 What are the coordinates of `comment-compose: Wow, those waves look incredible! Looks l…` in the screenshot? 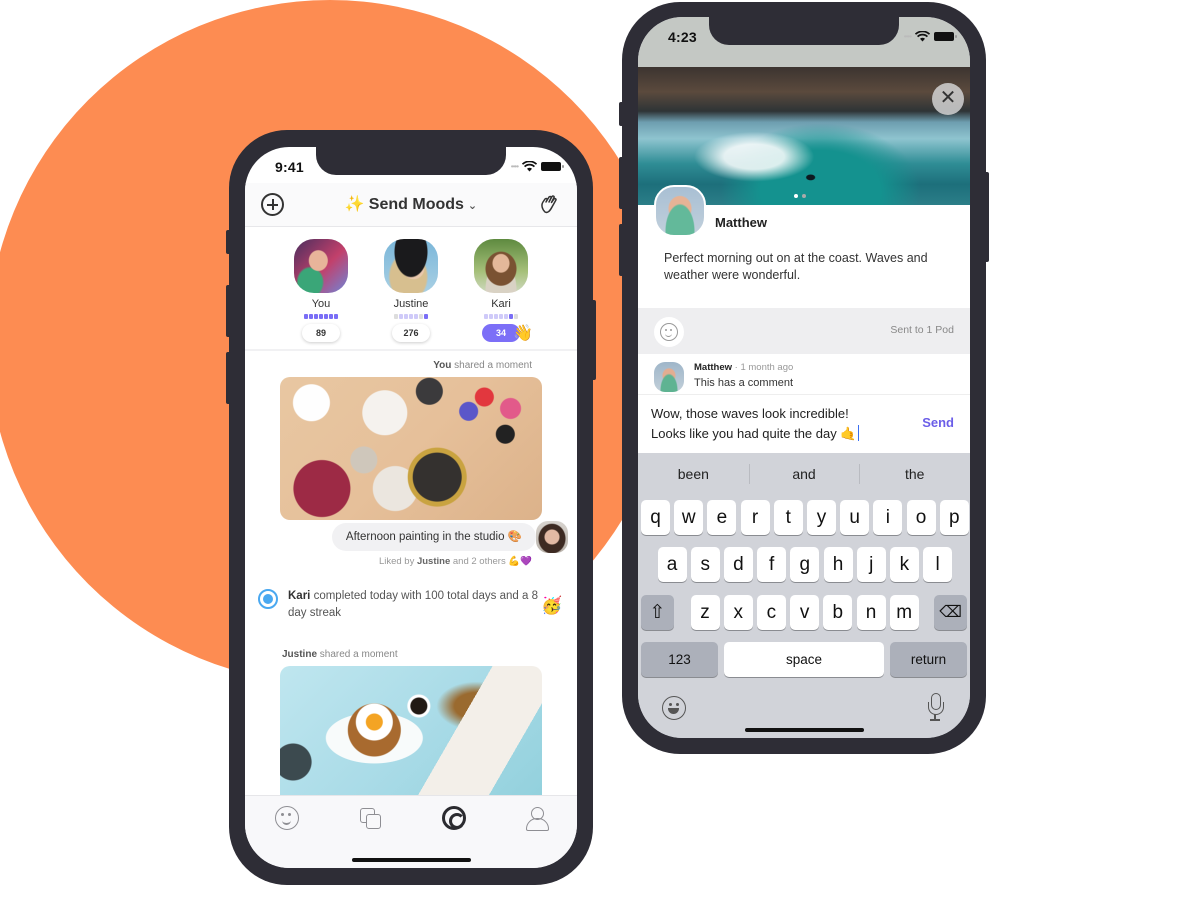 It's located at (804, 424).